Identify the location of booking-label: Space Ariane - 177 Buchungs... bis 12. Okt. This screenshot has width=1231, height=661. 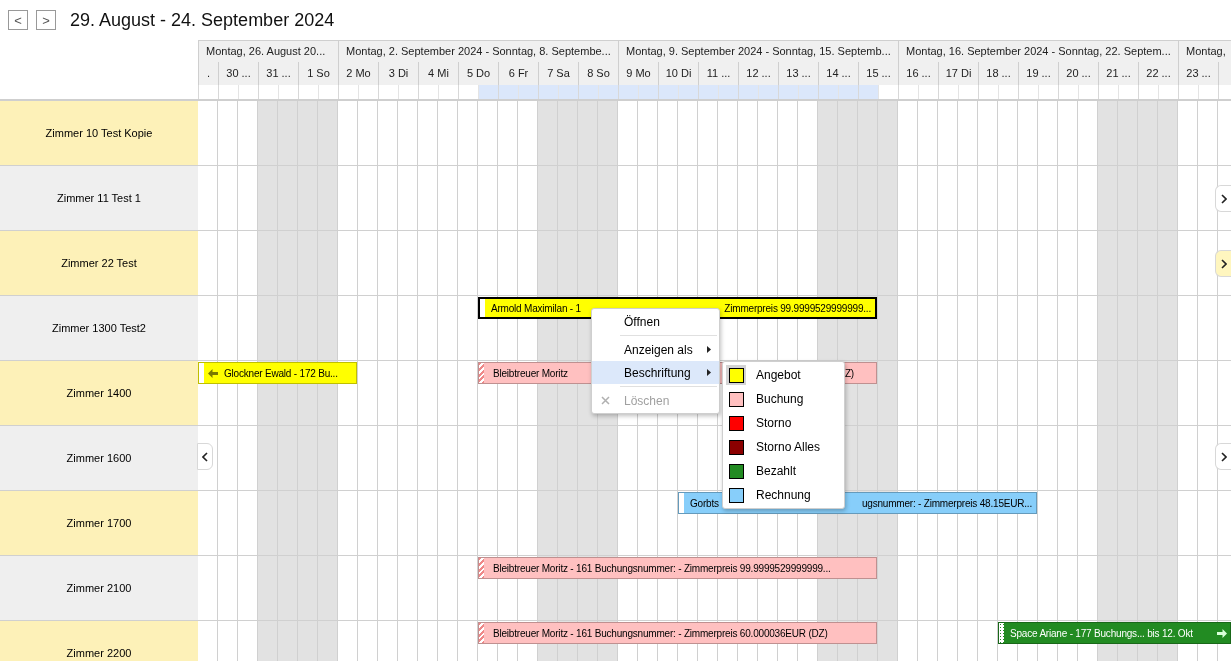
(1101, 633).